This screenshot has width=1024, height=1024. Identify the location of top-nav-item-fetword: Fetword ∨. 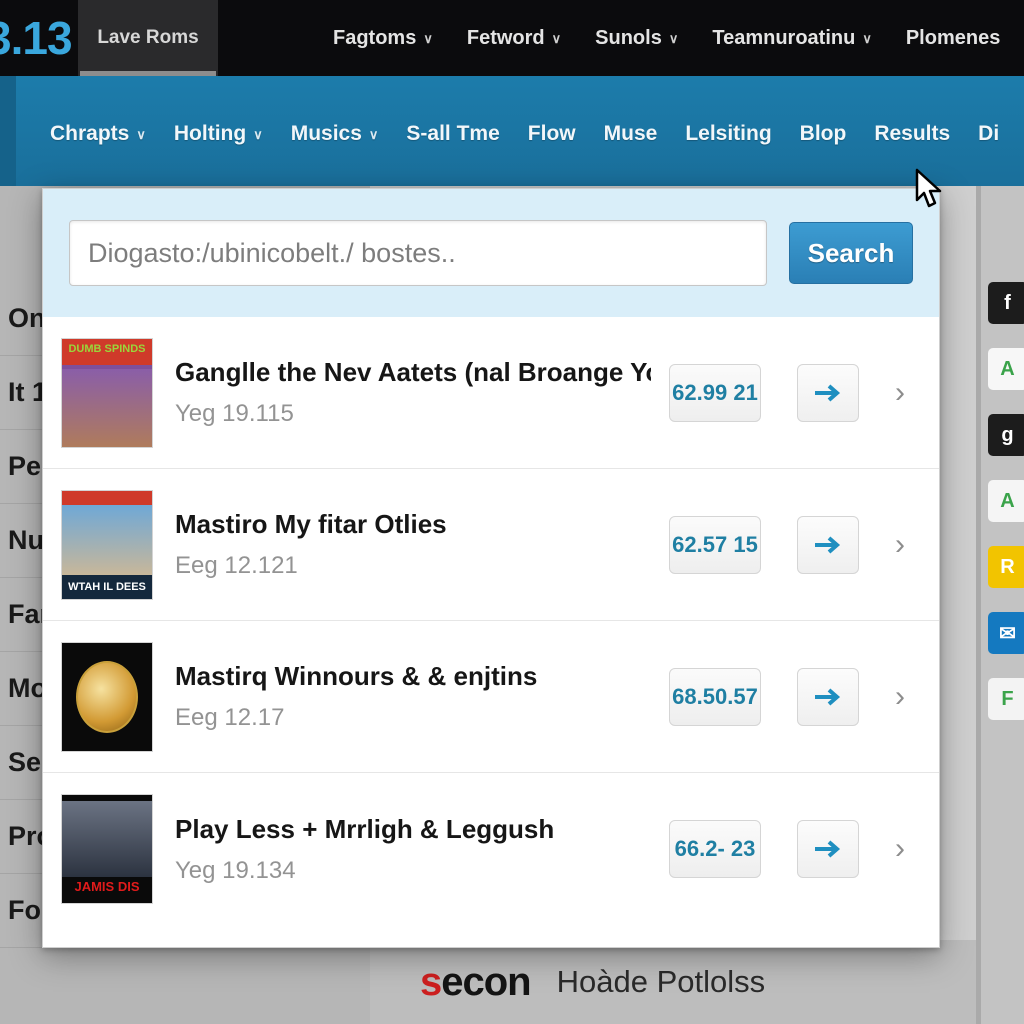
(514, 38).